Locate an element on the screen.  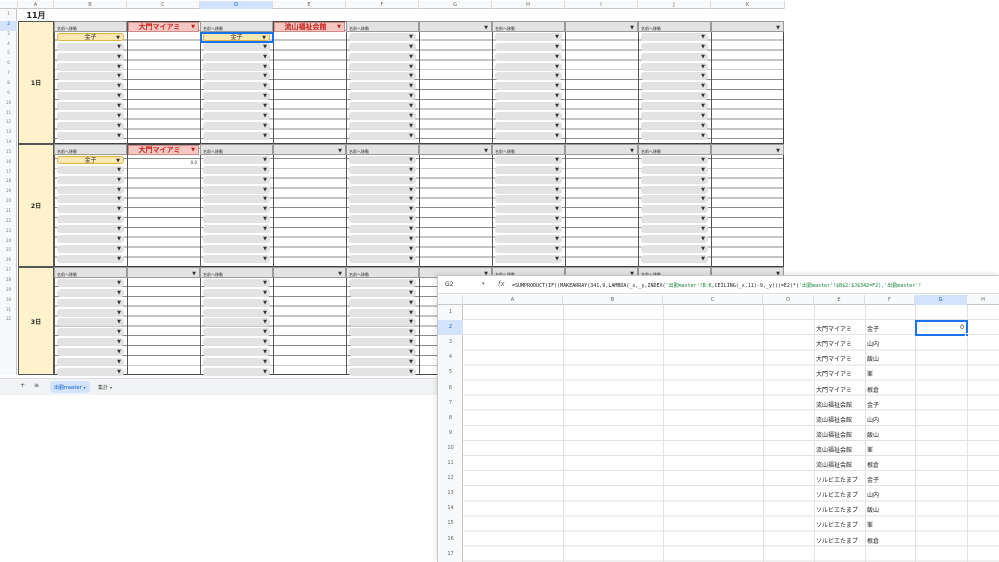
corner-cell is located at coordinates (450, 300).